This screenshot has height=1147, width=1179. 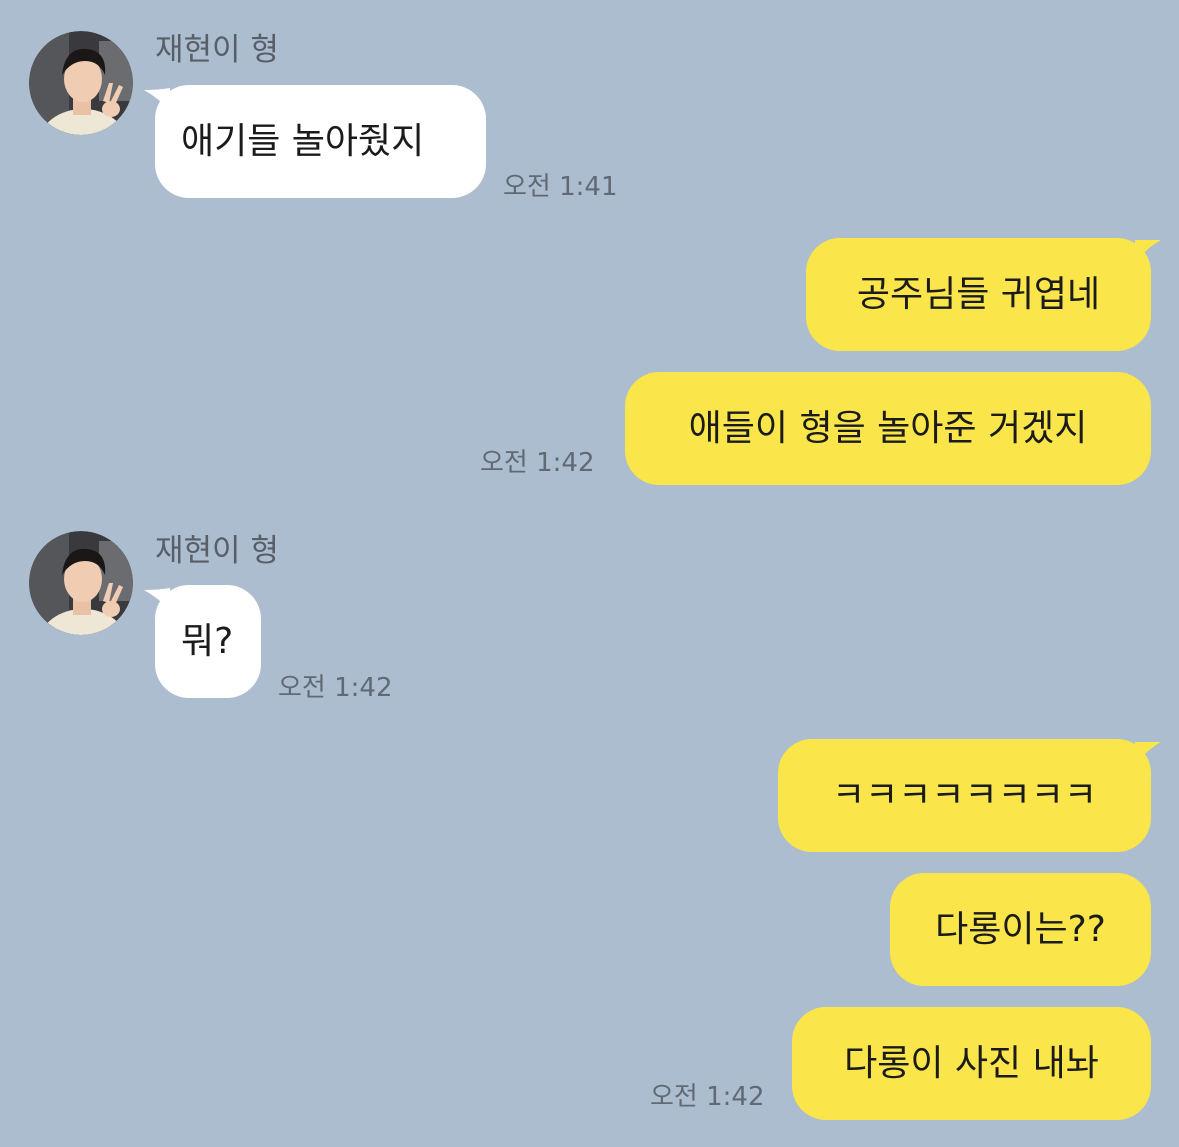 I want to click on message-bubble-outgoing: 다롱이는??, so click(x=1020, y=929).